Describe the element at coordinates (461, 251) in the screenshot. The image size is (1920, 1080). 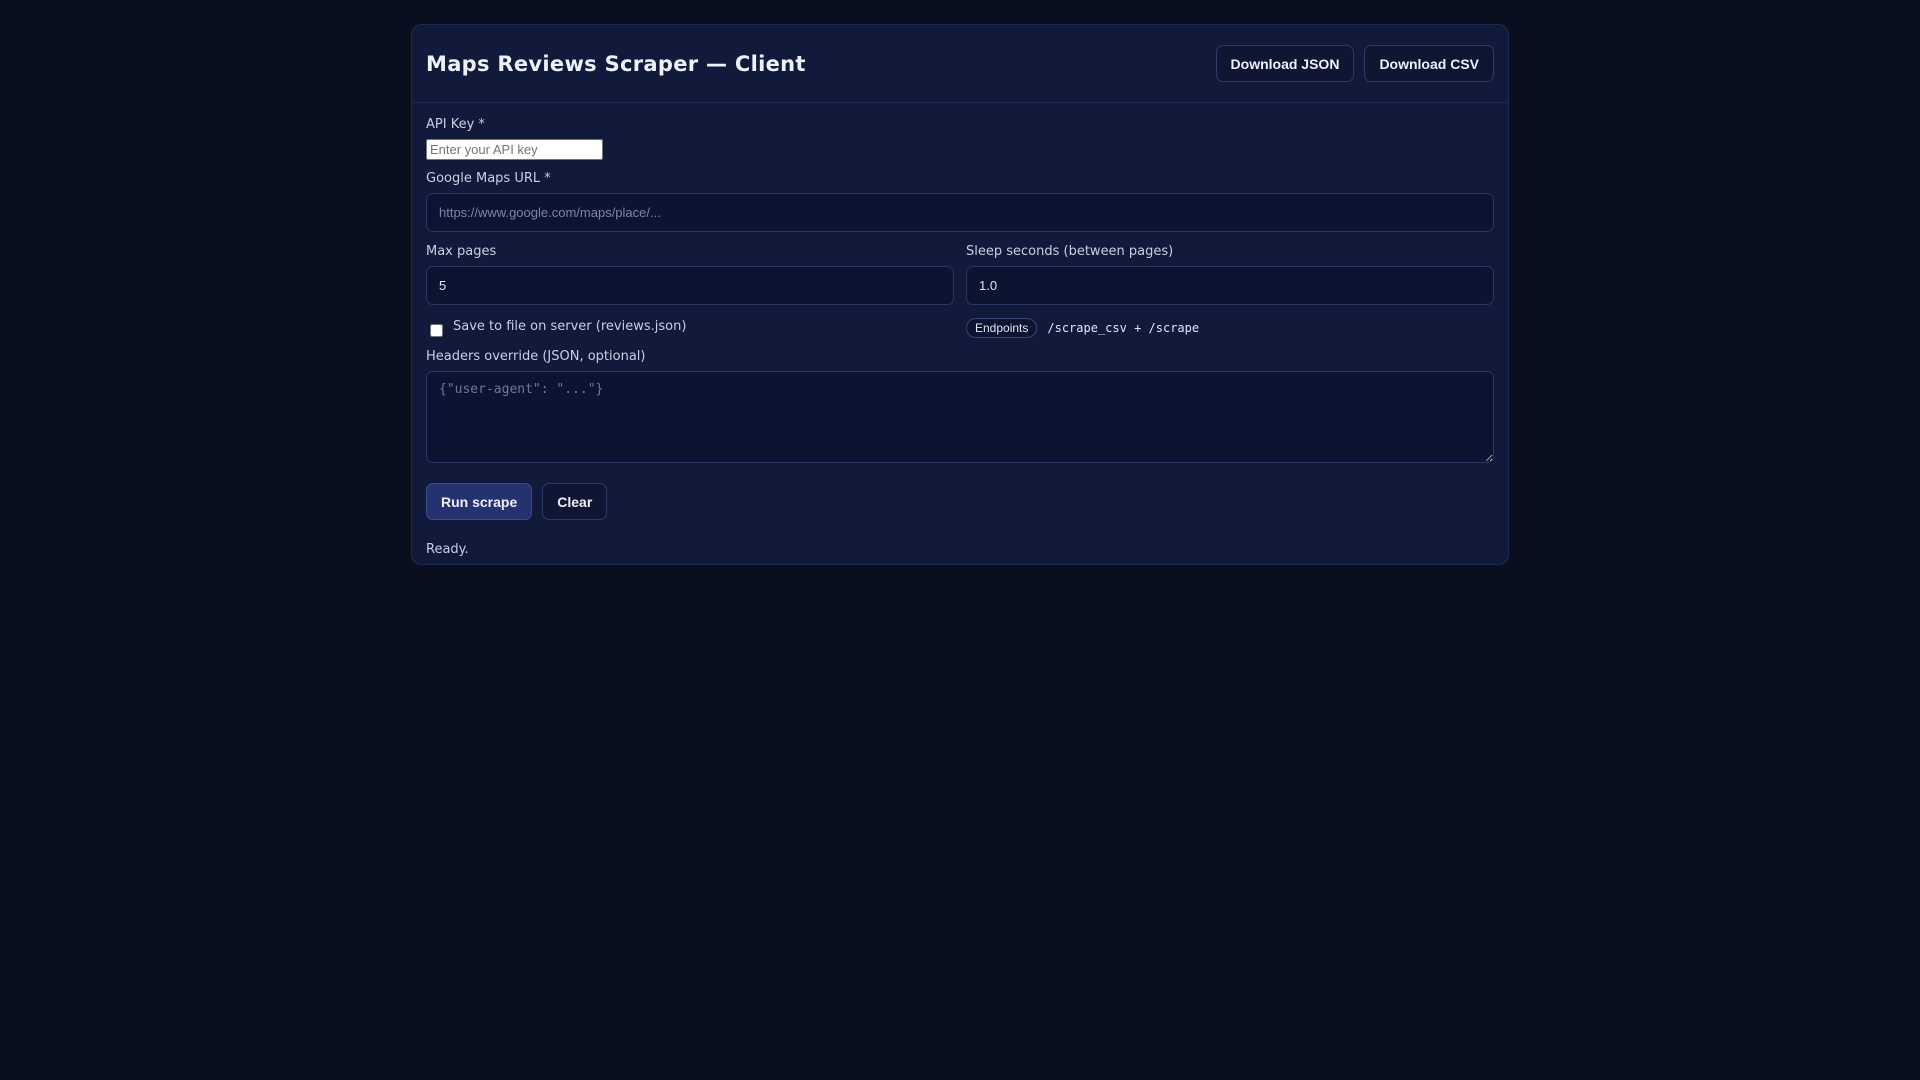
I see `max-pages-label: Max pages` at that location.